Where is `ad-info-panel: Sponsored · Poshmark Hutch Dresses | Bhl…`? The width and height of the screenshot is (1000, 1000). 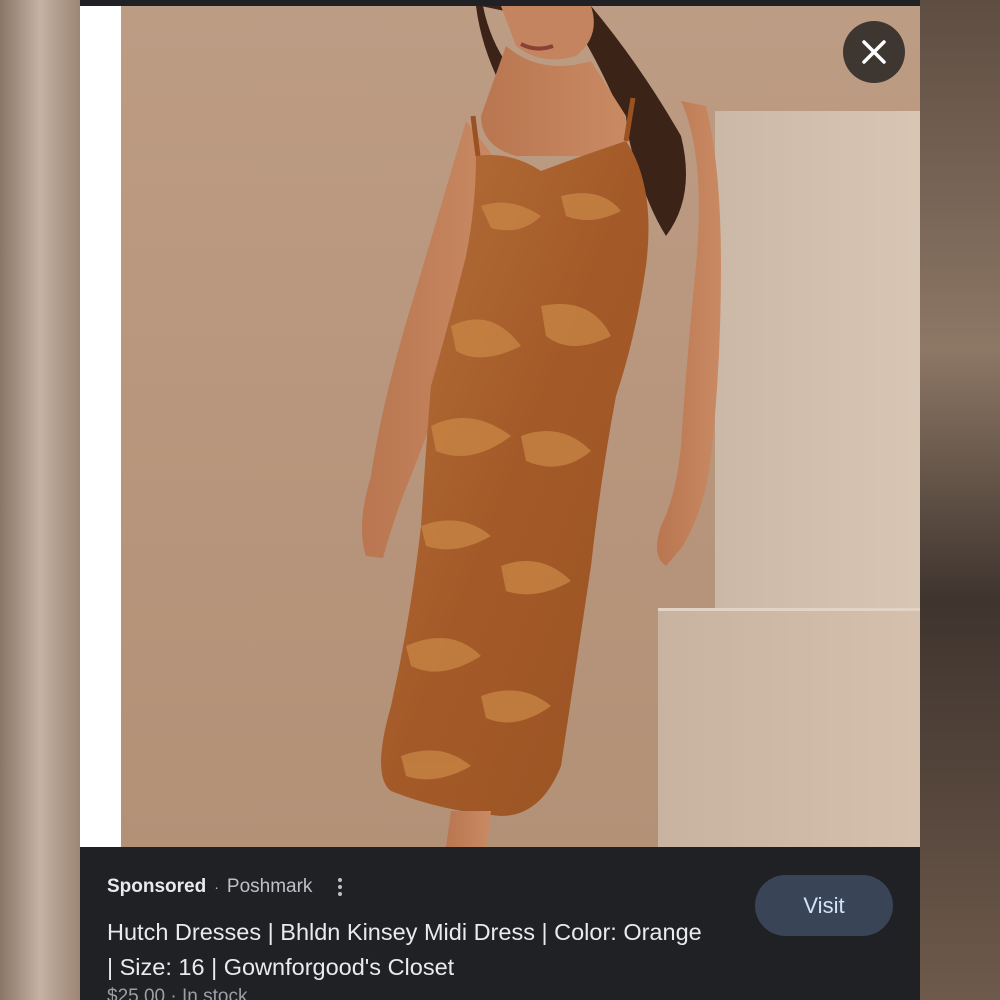 ad-info-panel: Sponsored · Poshmark Hutch Dresses | Bhl… is located at coordinates (500, 923).